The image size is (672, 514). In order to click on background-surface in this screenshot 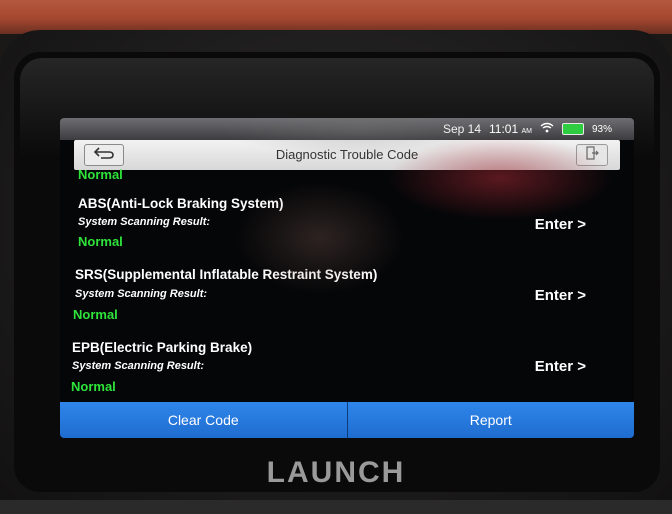, I will do `click(336, 17)`.